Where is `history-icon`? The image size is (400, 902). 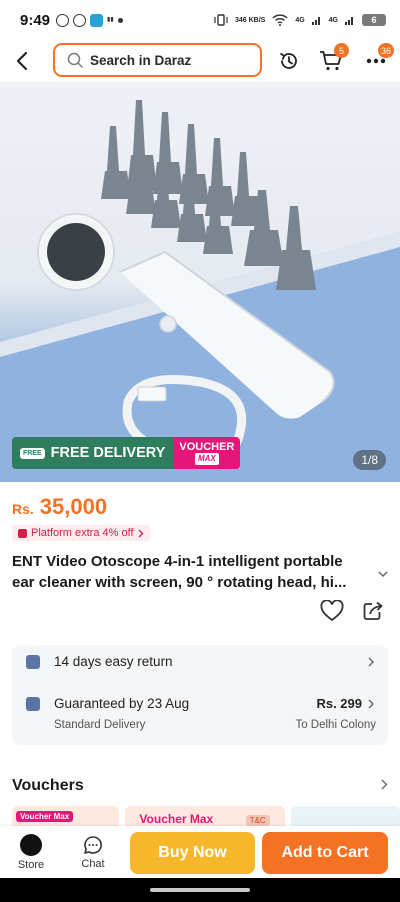
history-icon is located at coordinates (288, 60).